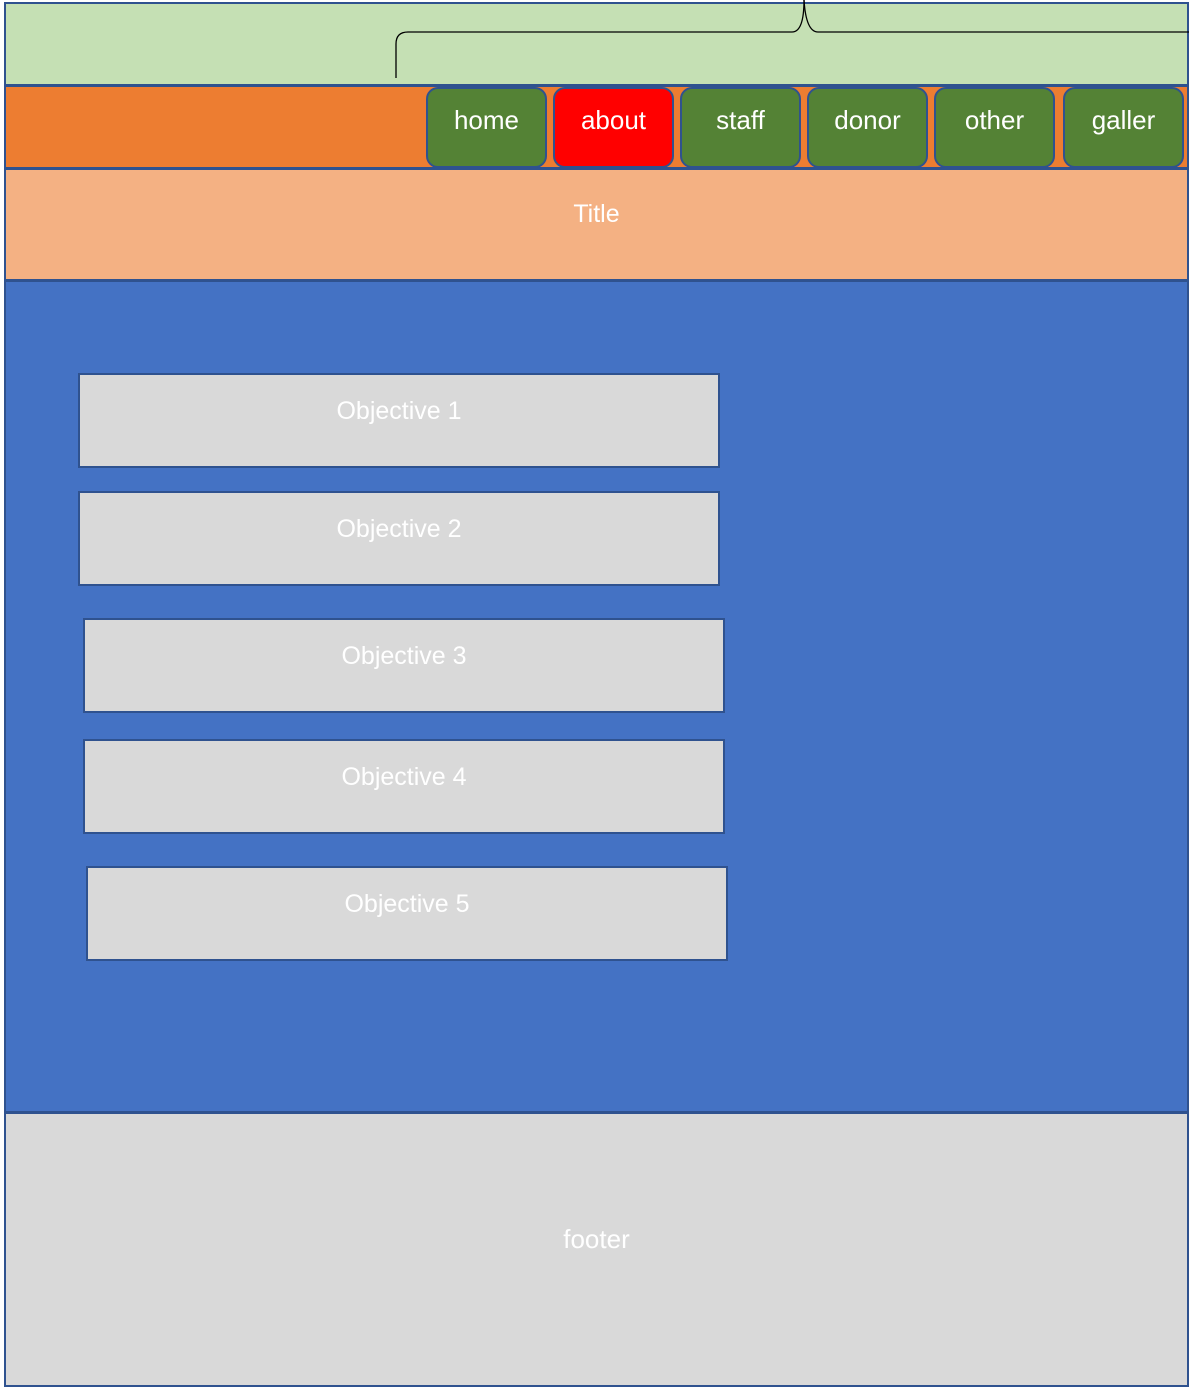 The height and width of the screenshot is (1387, 1189). I want to click on nav-other-label: other, so click(994, 120).